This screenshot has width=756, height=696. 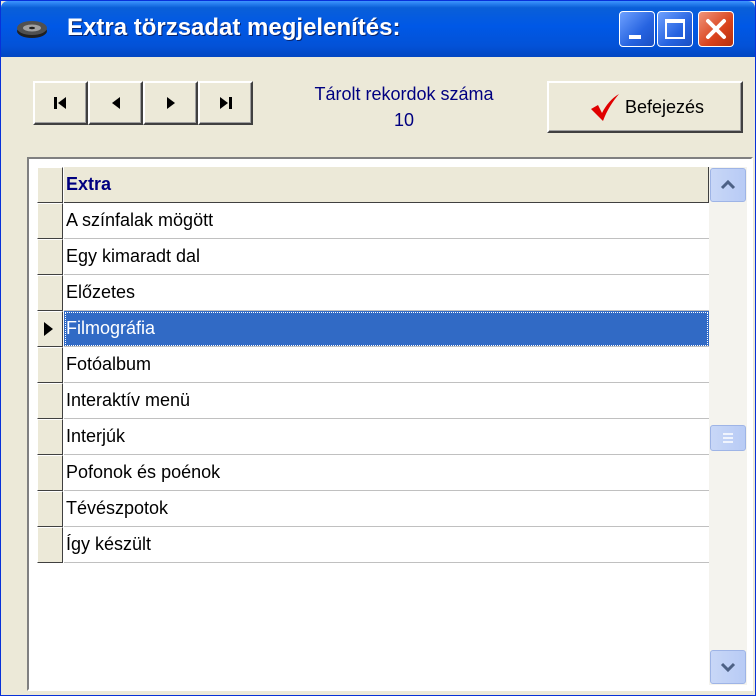 I want to click on chevron-up-icon, so click(x=728, y=184).